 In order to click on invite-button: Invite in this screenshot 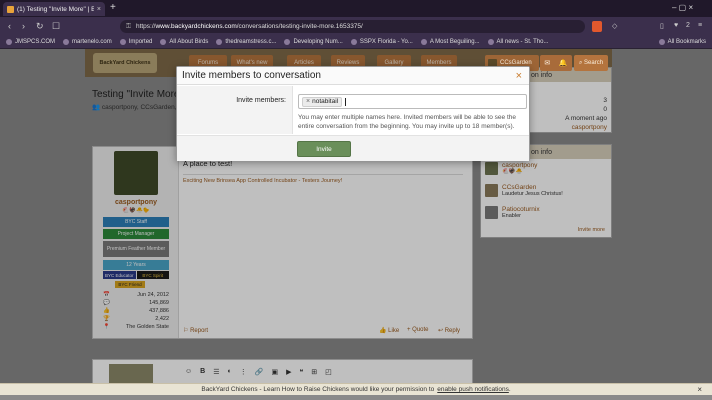, I will do `click(324, 149)`.